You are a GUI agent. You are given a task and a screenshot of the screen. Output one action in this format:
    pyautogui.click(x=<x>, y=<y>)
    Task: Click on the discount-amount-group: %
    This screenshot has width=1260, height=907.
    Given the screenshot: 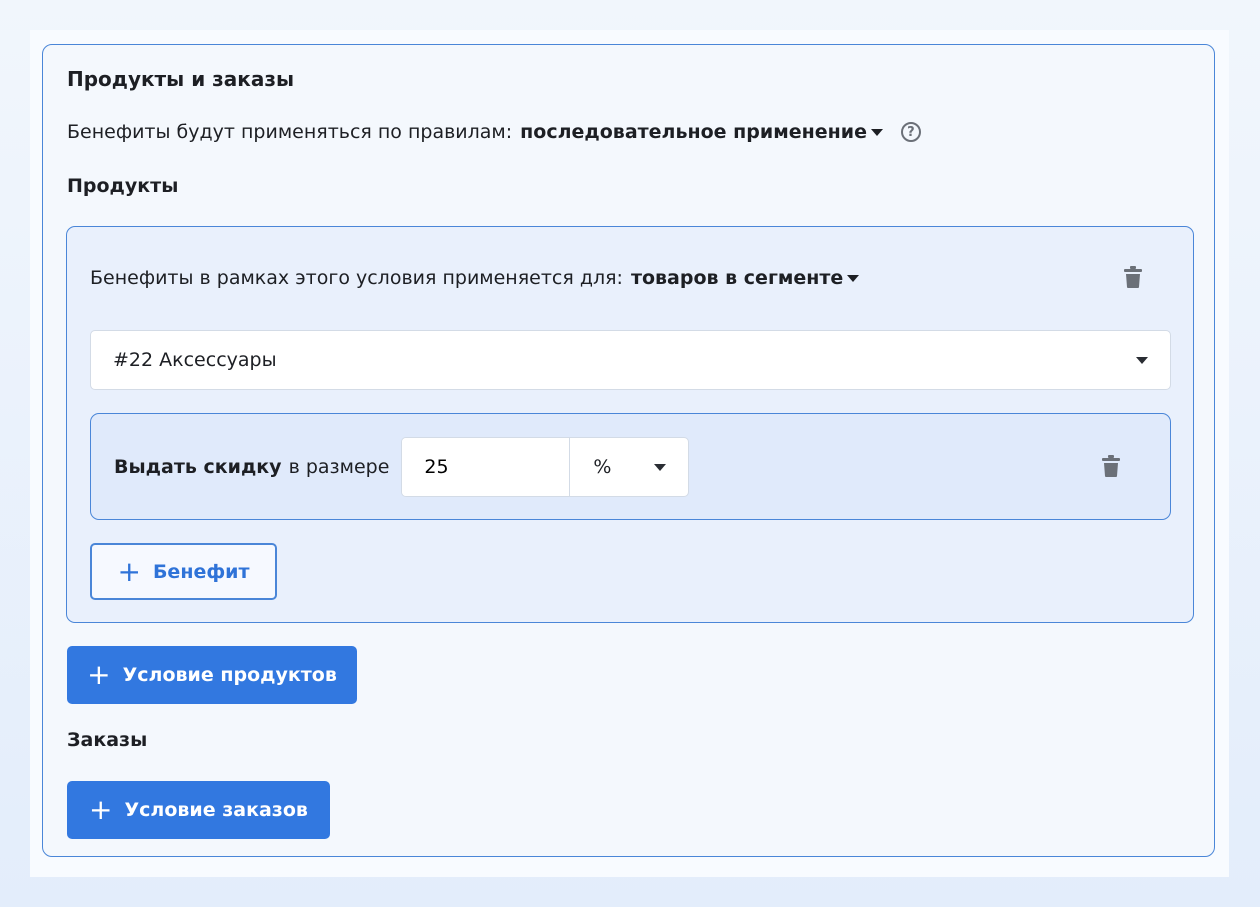 What is the action you would take?
    pyautogui.click(x=545, y=467)
    